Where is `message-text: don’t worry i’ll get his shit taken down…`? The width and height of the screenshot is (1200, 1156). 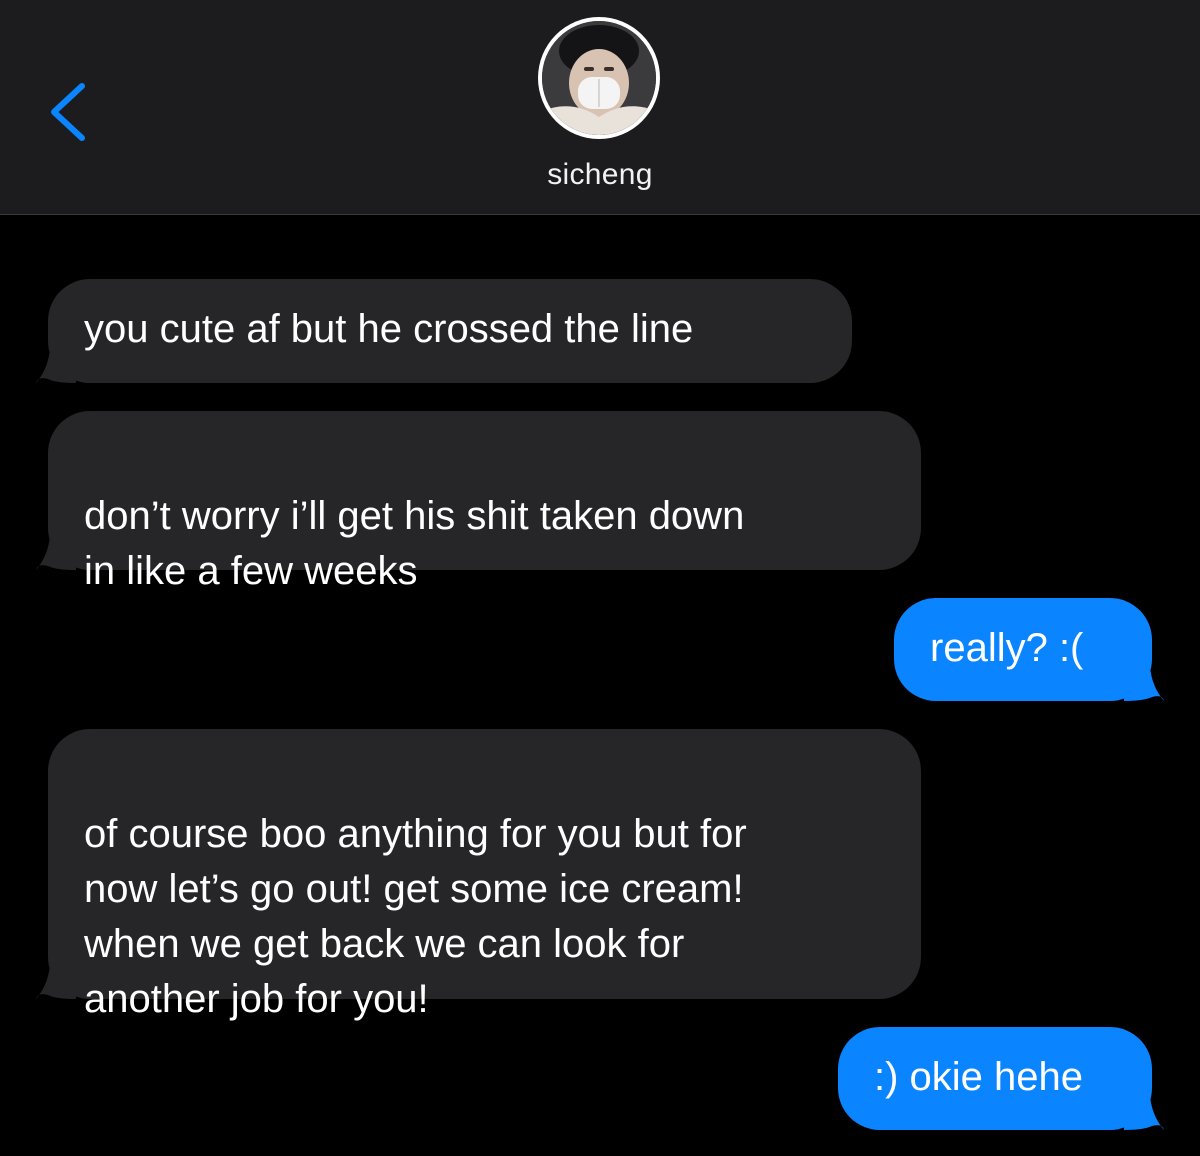
message-text: don’t worry i’ll get his shit taken down… is located at coordinates (414, 543).